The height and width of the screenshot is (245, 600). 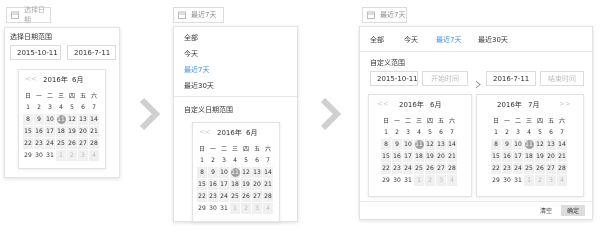 I want to click on menu-item-all: 全部, so click(x=191, y=38).